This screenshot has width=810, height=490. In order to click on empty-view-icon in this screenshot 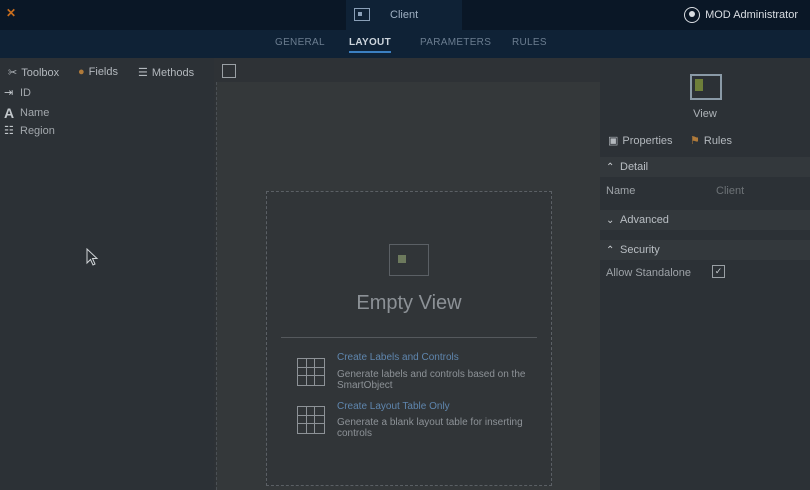, I will do `click(409, 260)`.